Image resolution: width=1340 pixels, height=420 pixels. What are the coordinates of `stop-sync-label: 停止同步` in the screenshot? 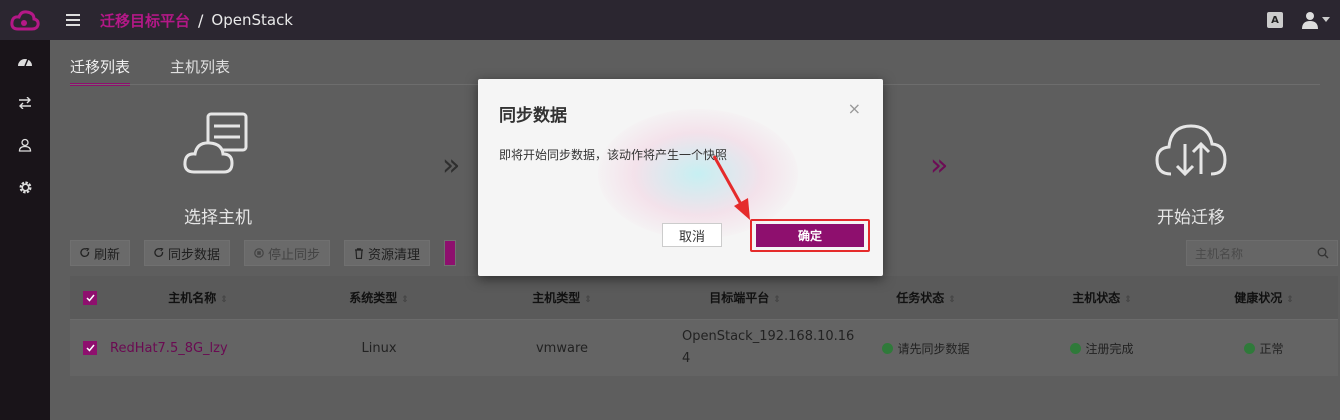 It's located at (294, 255).